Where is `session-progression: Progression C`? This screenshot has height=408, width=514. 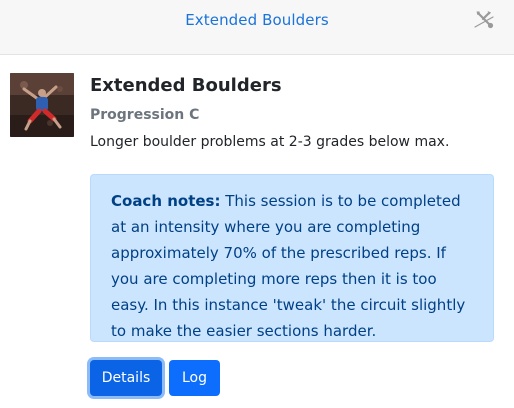
session-progression: Progression C is located at coordinates (145, 115).